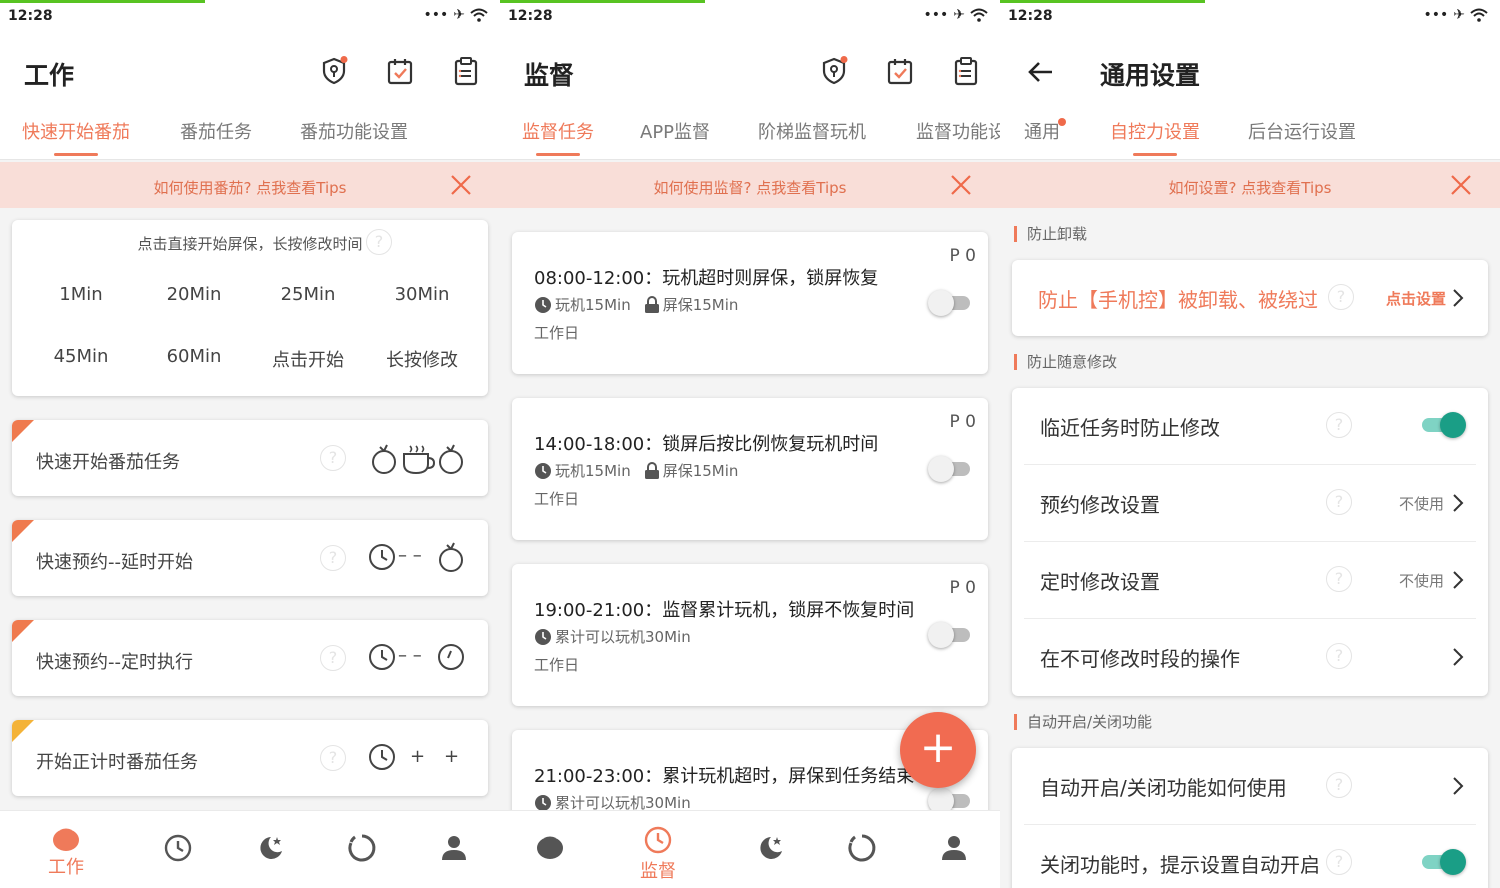 The height and width of the screenshot is (888, 1500). I want to click on tab-ladder-supervise: 阶梯监督玩机, so click(812, 131).